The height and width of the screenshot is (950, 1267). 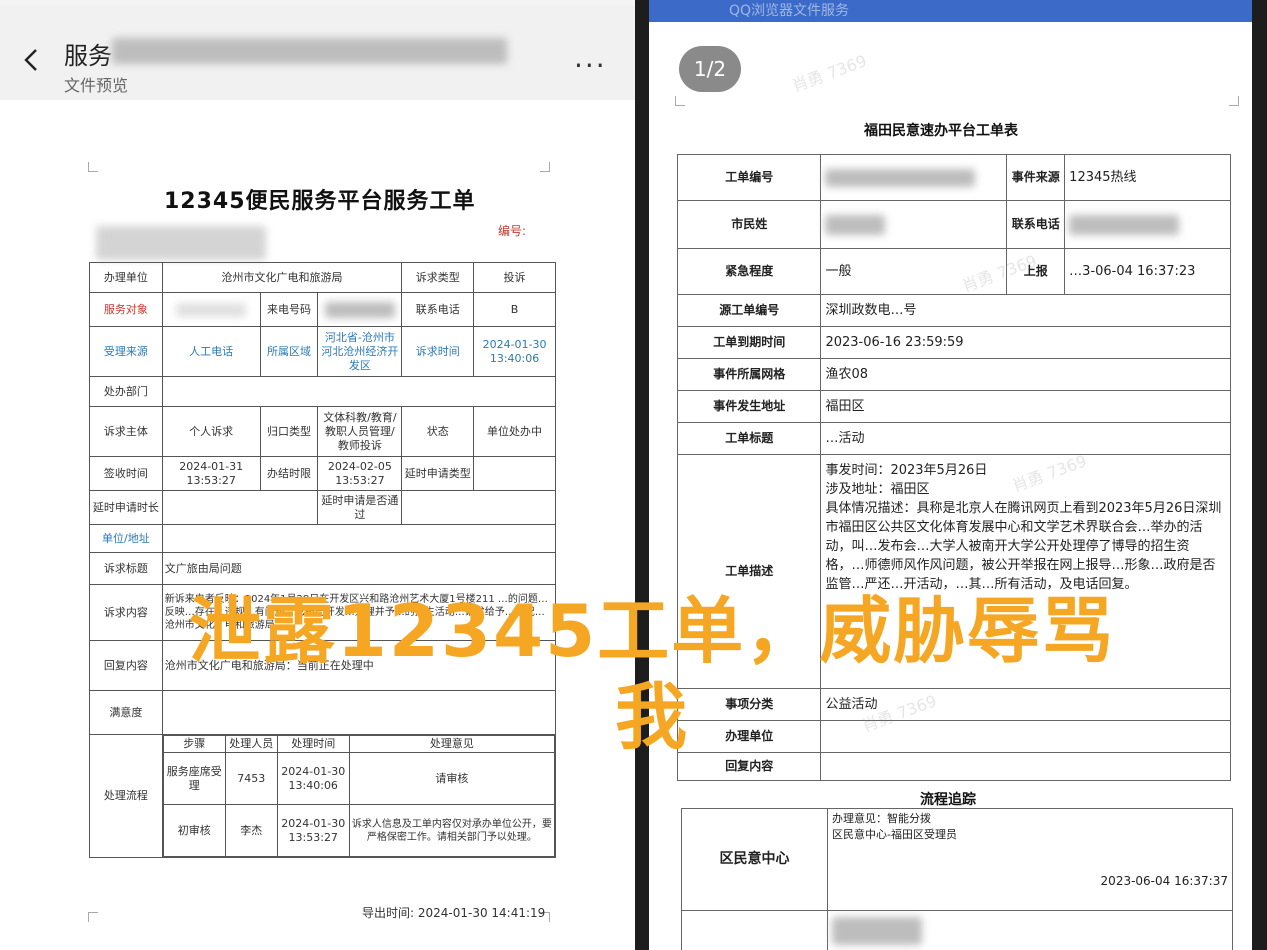 What do you see at coordinates (1036, 177) in the screenshot?
I see `cell-label: 事件来源` at bounding box center [1036, 177].